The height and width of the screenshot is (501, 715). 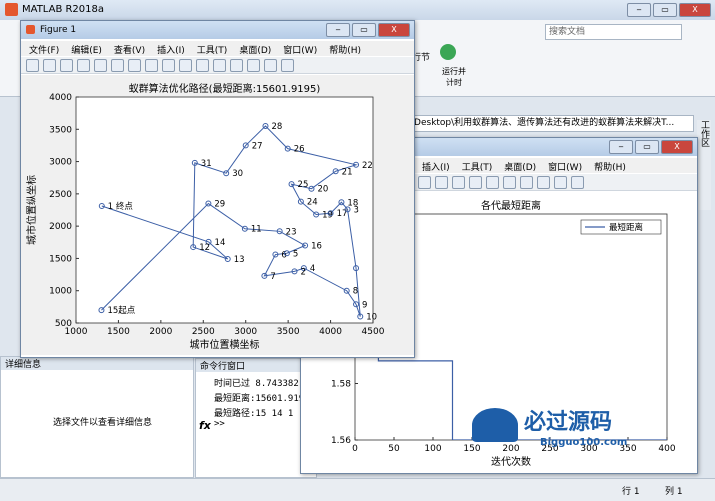 What do you see at coordinates (239, 260) in the screenshot?
I see `city-label: 13` at bounding box center [239, 260].